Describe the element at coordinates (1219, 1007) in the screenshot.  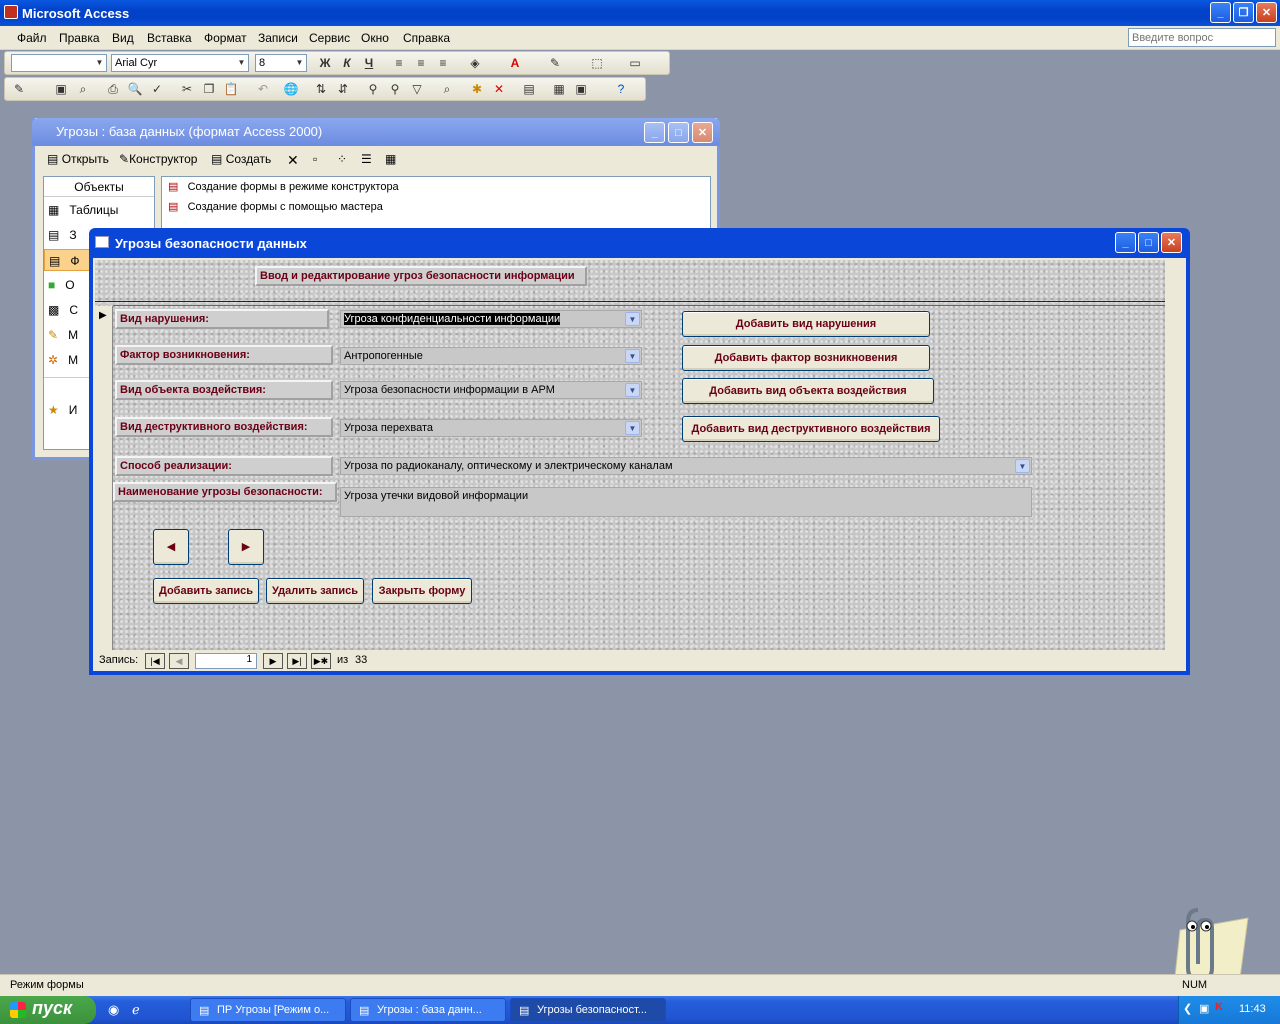
I see `antivirus-icon: K` at that location.